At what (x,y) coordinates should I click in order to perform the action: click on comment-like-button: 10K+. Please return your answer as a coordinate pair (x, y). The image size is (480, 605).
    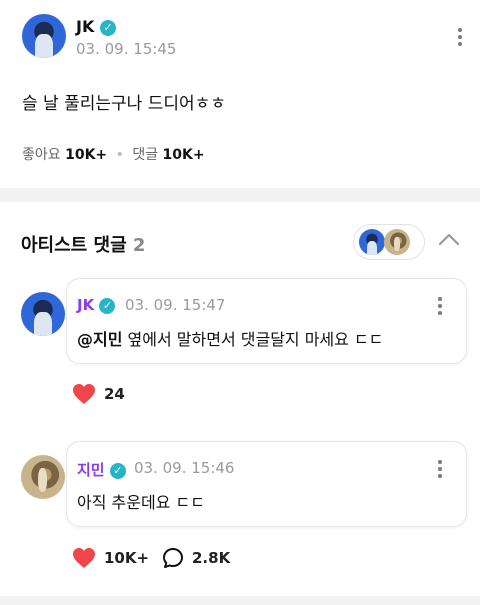
    Looking at the image, I should click on (110, 558).